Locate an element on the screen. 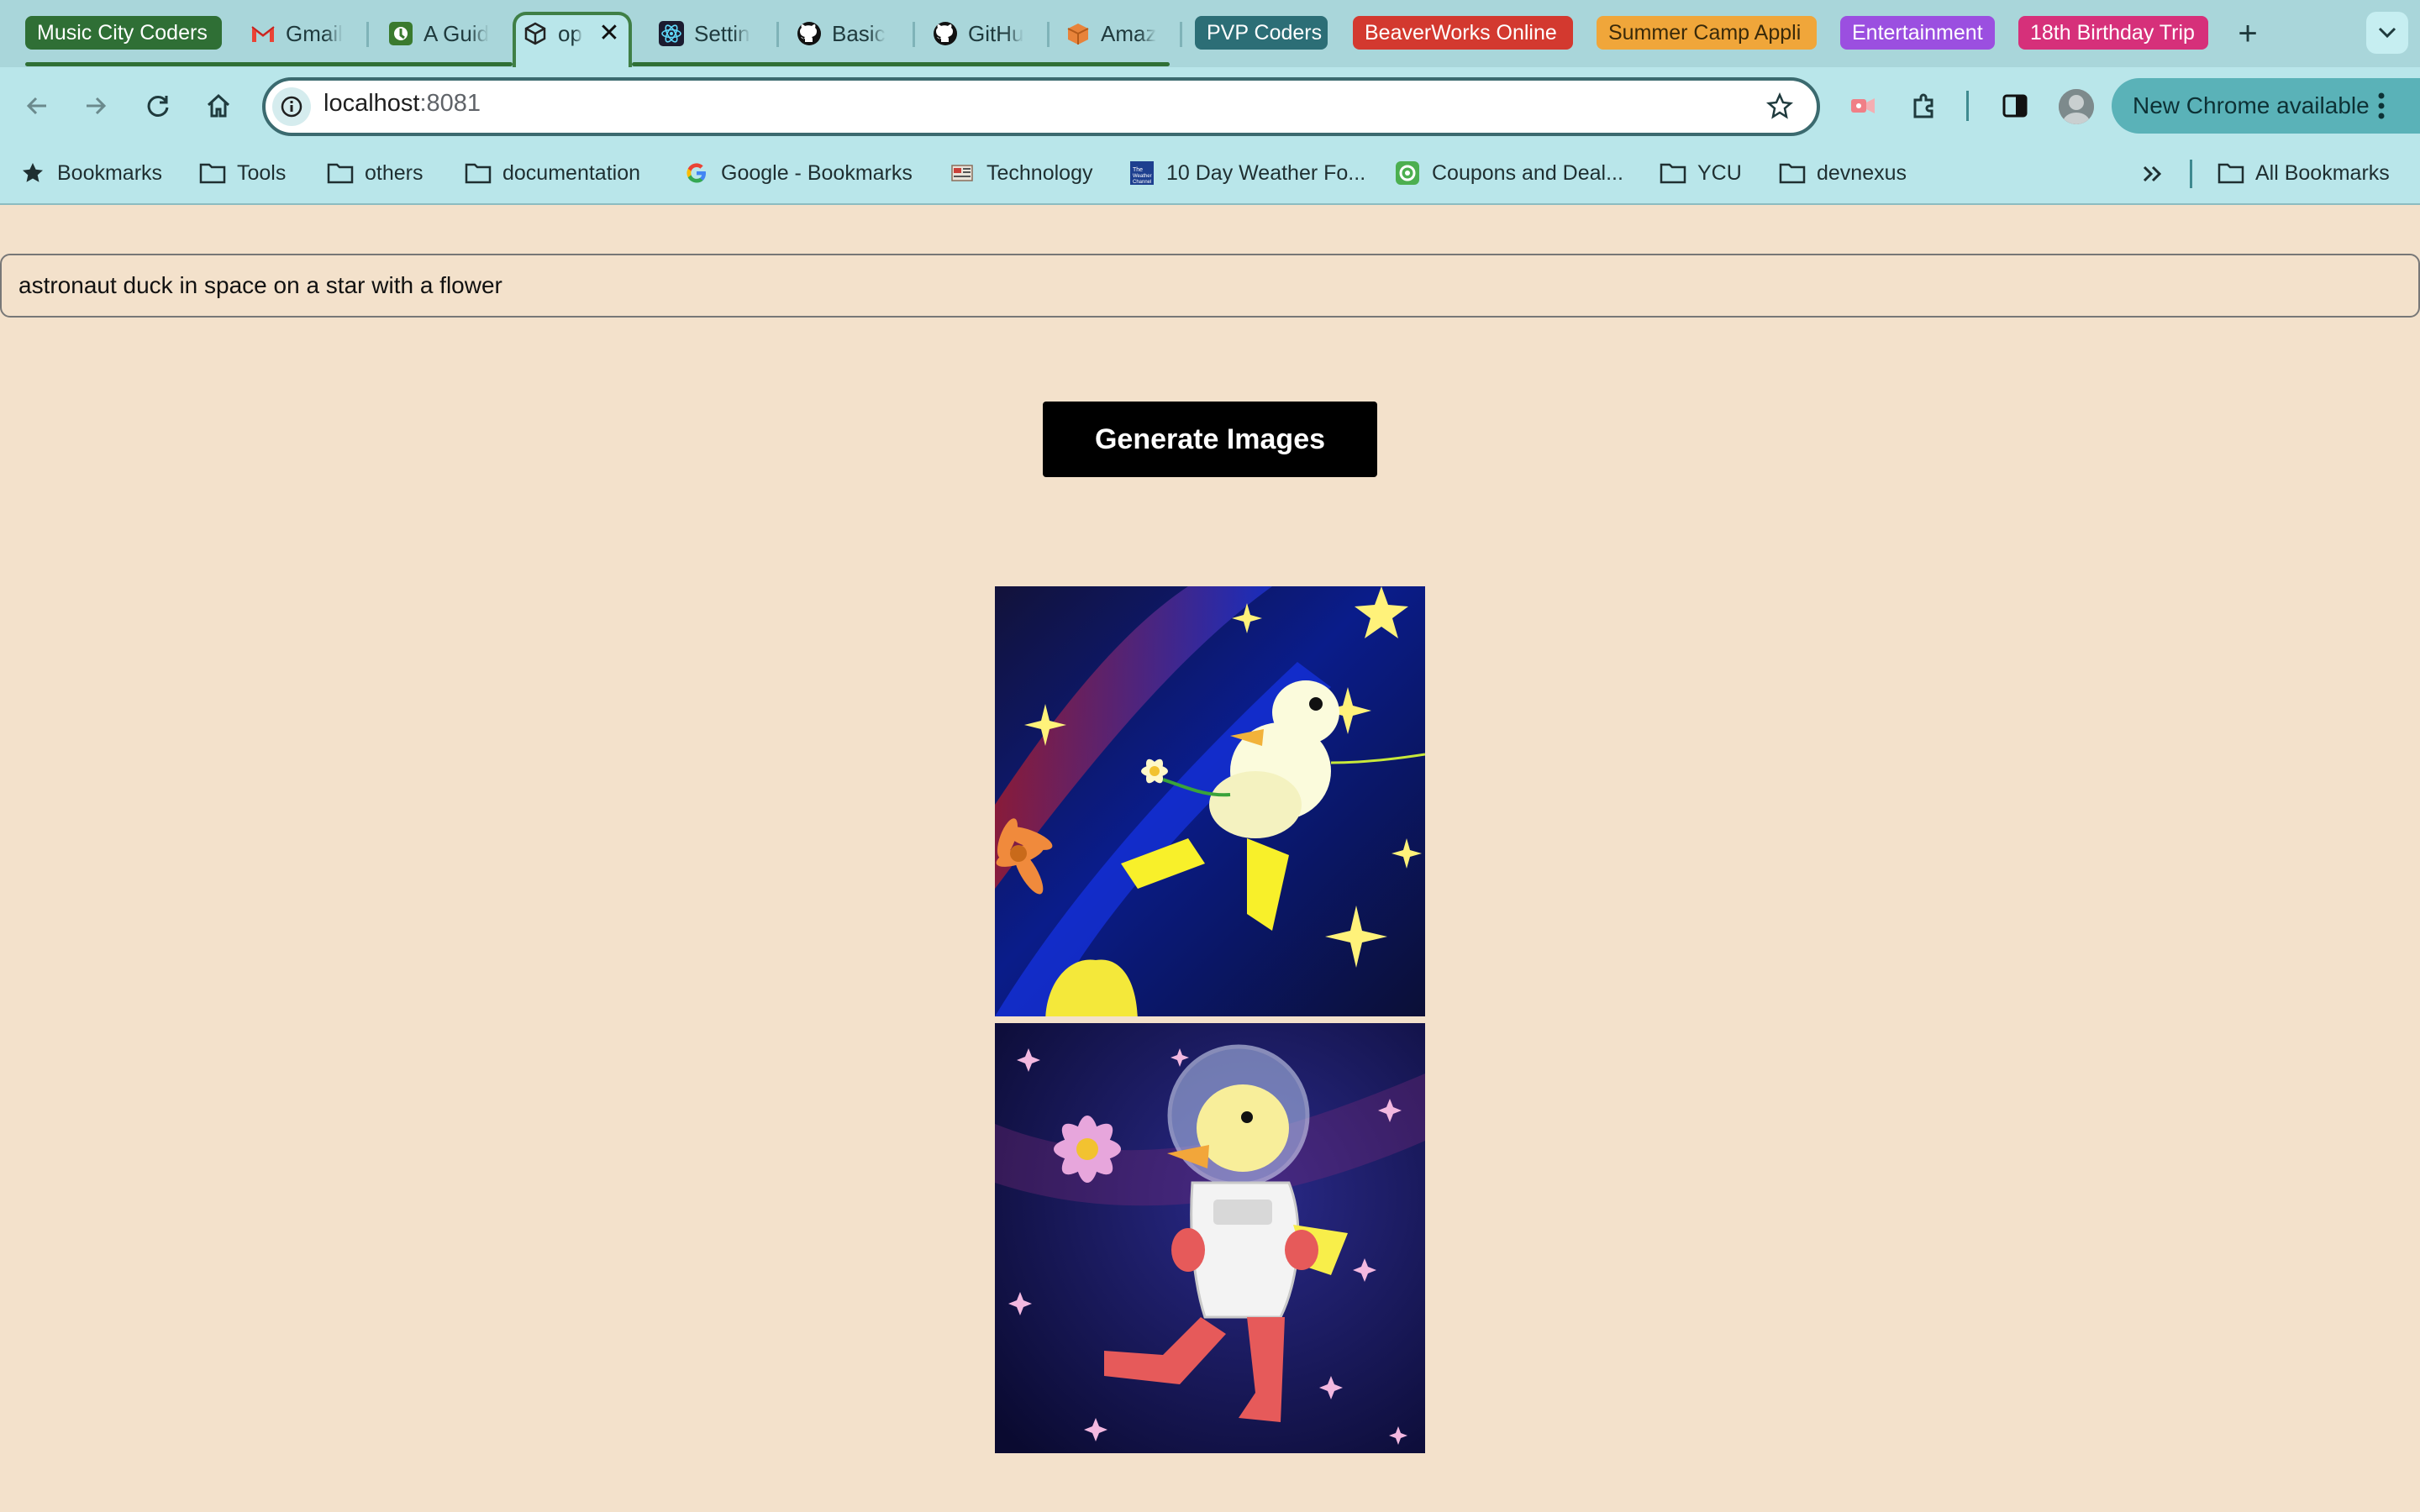  tab-basic: Basic is located at coordinates (847, 33).